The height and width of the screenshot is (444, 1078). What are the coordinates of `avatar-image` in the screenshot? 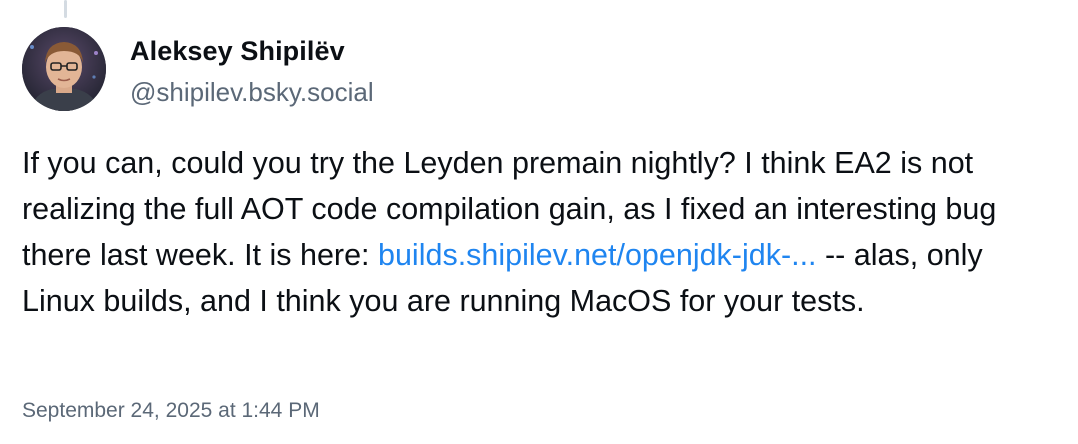 It's located at (64, 69).